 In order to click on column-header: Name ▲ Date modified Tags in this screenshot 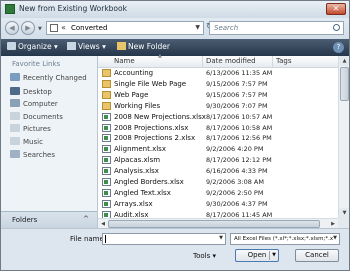, I will do `click(218, 60)`.